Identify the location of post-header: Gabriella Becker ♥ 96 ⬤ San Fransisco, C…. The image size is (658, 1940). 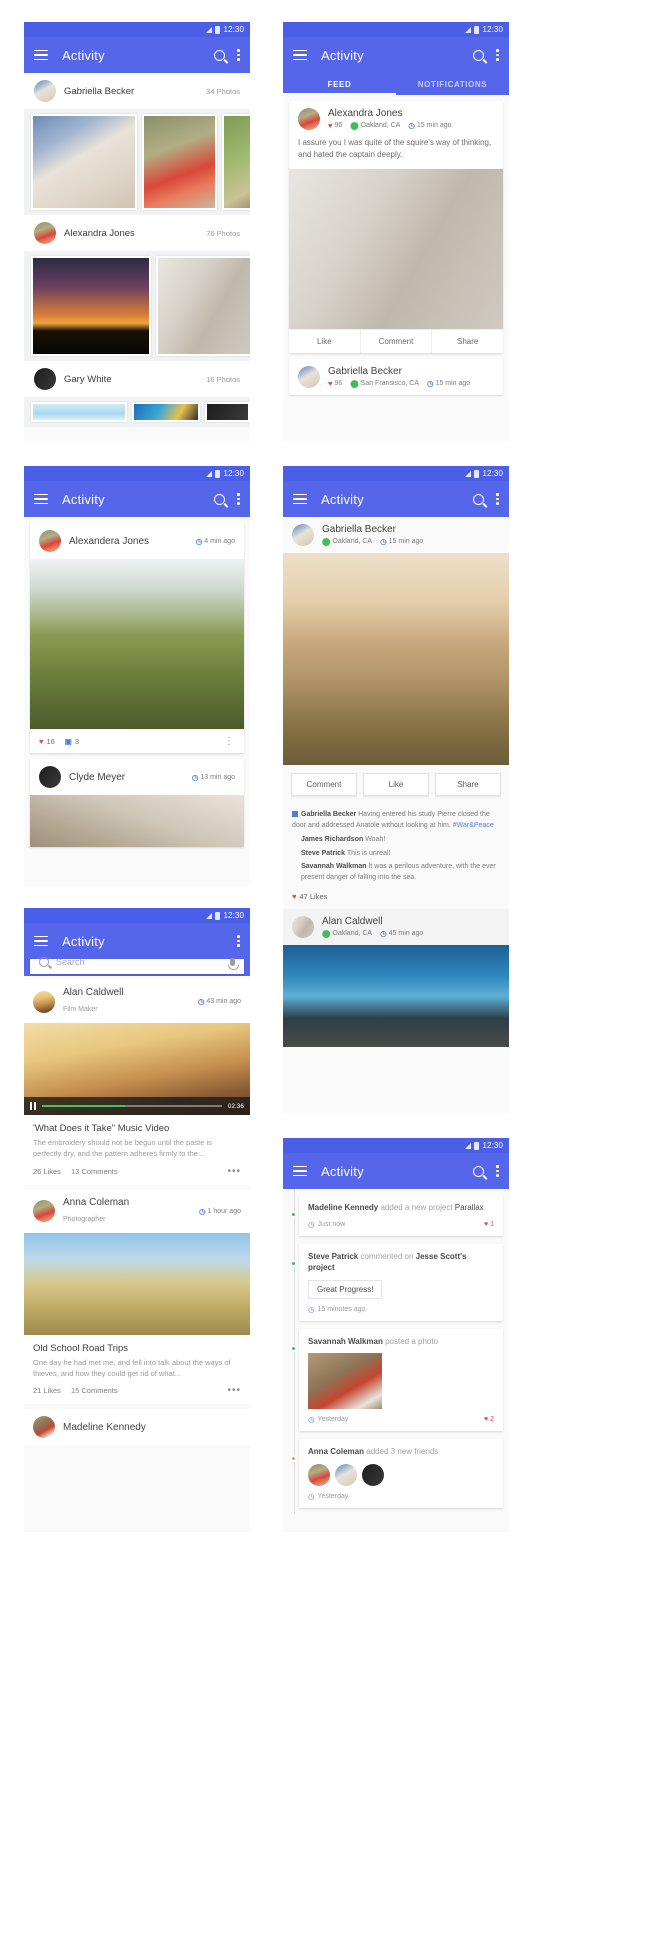
(396, 377).